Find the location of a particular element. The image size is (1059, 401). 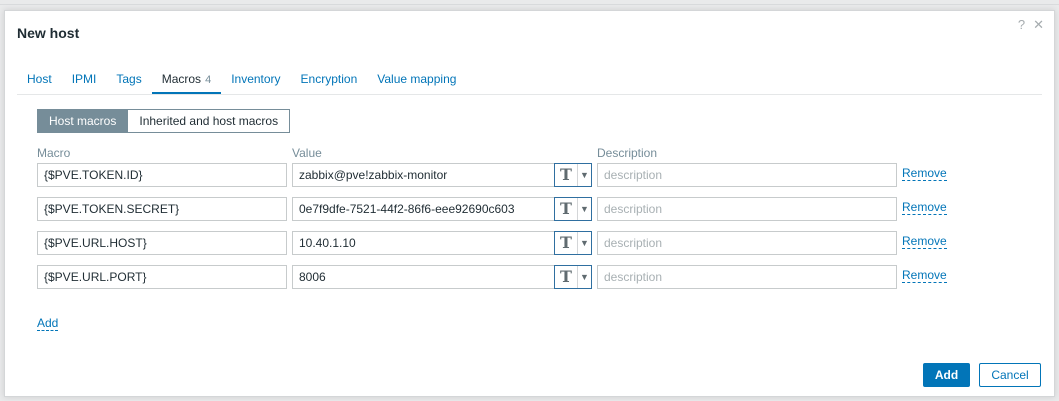

macro-value-input: 10.40.1.10 is located at coordinates (423, 243).